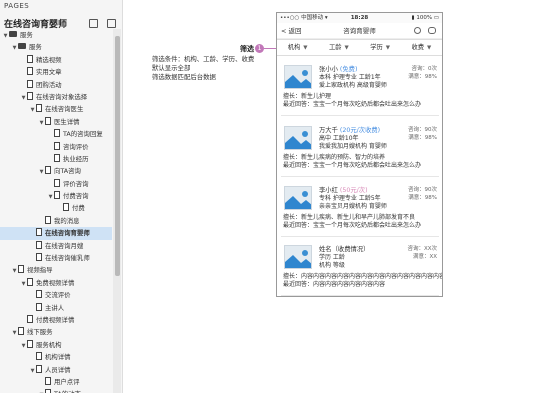  I want to click on tree-item: ▼ 医生详情, so click(56, 122).